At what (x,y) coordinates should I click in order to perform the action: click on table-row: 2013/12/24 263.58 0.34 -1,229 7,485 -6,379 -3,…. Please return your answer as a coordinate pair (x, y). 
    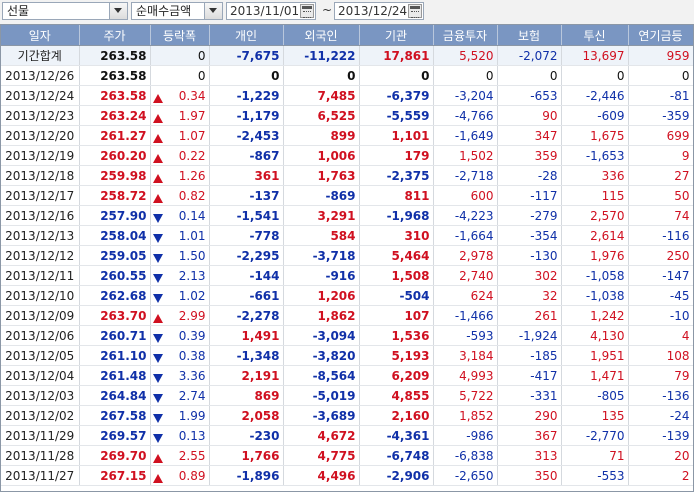
    Looking at the image, I should click on (347, 95).